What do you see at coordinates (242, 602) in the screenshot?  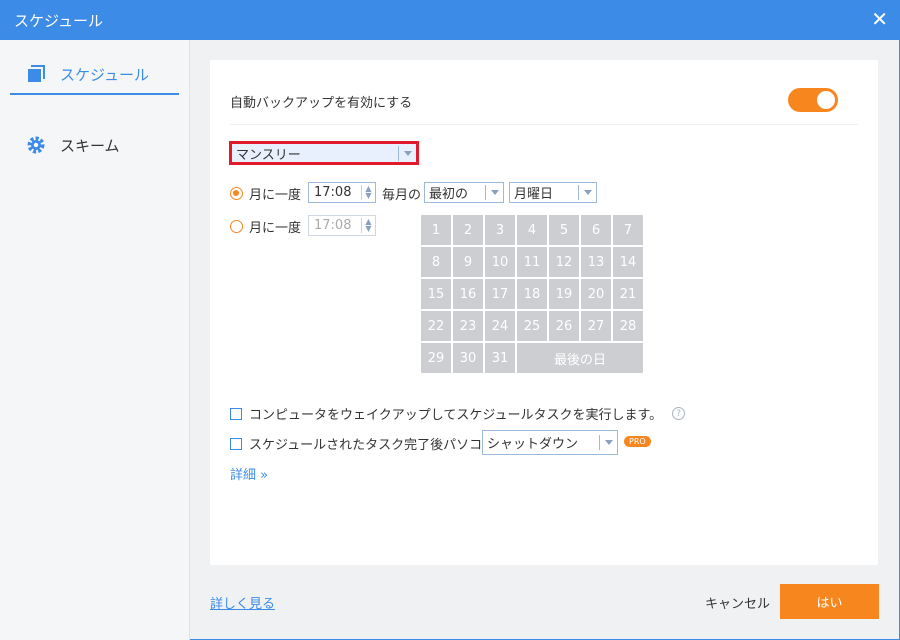 I see `learn-more-link: 詳しく見る` at bounding box center [242, 602].